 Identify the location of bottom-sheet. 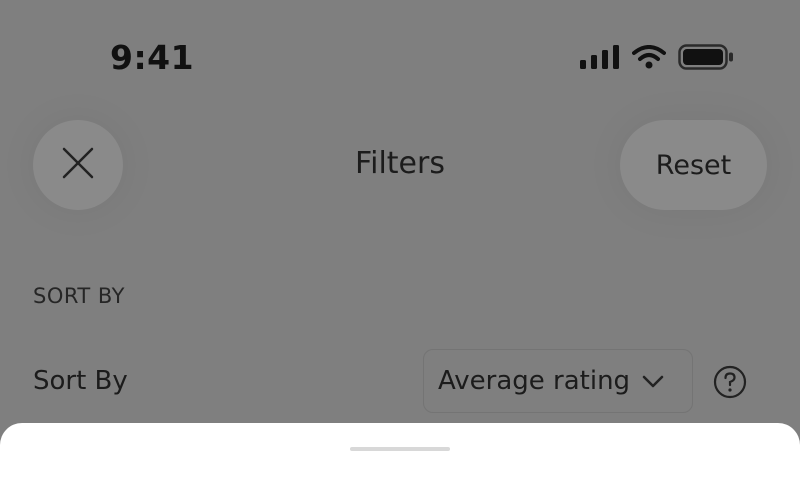
(400, 453).